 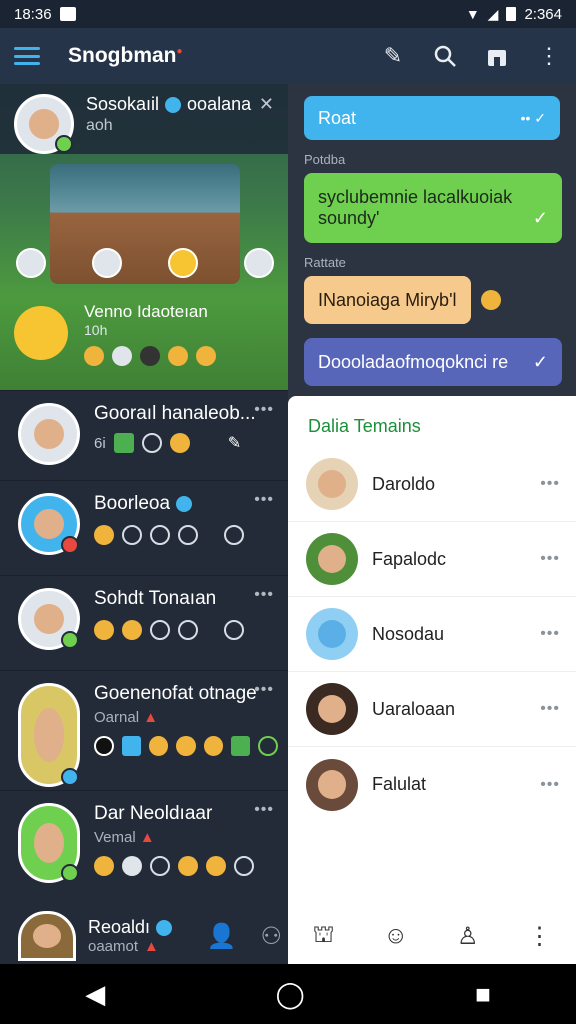 What do you see at coordinates (271, 936) in the screenshot?
I see `group-icon: ⚇` at bounding box center [271, 936].